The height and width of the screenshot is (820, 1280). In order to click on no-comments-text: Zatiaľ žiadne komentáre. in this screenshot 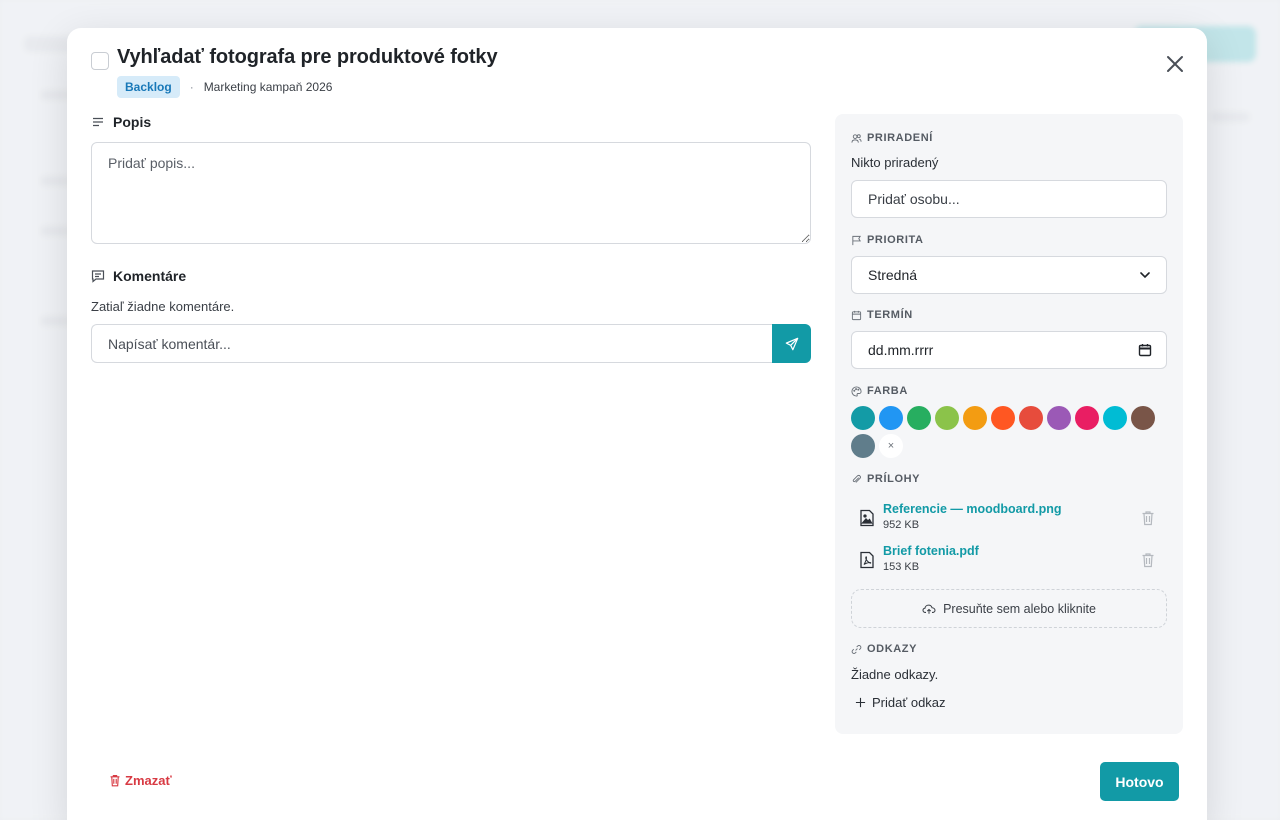, I will do `click(163, 306)`.